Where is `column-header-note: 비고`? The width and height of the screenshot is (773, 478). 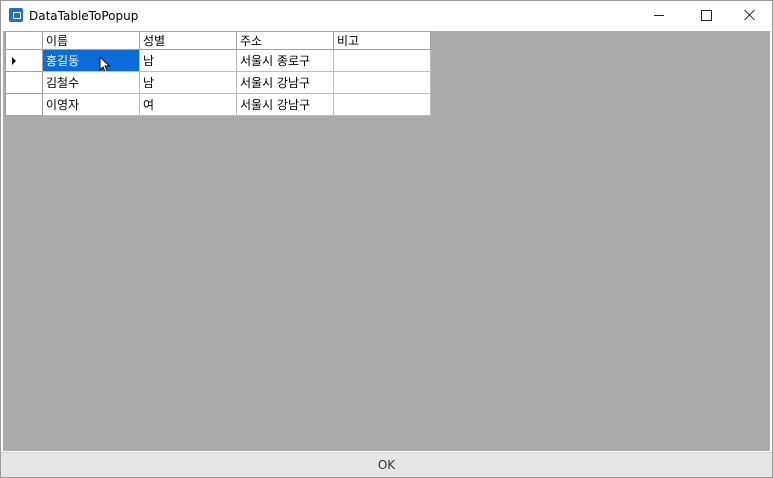
column-header-note: 비고 is located at coordinates (382, 40).